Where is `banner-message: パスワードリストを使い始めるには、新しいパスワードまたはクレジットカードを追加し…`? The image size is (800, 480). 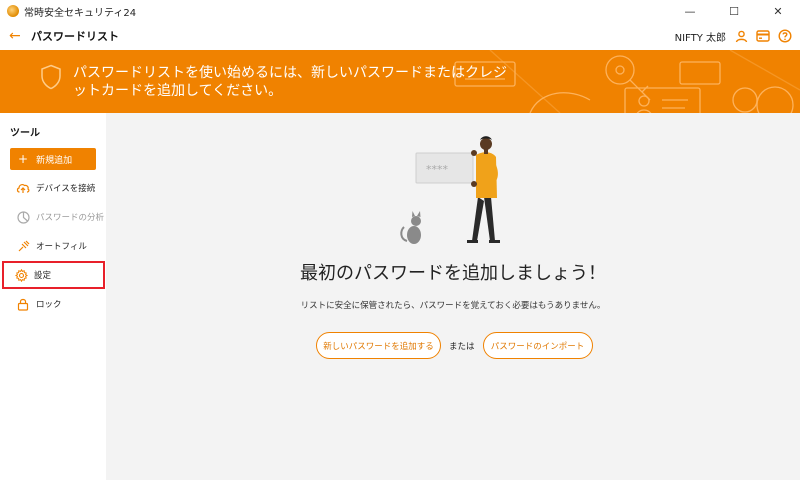 banner-message: パスワードリストを使い始めるには、新しいパスワードまたはクレジットカードを追加し… is located at coordinates (290, 82).